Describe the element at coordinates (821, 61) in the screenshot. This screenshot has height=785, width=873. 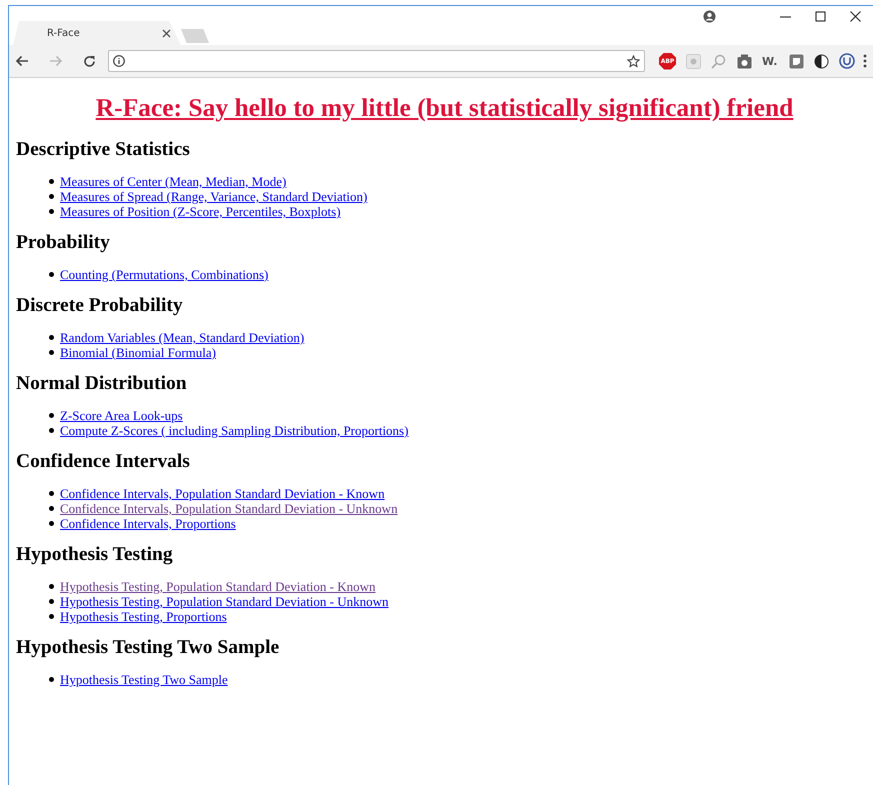
I see `contrast-icon` at that location.